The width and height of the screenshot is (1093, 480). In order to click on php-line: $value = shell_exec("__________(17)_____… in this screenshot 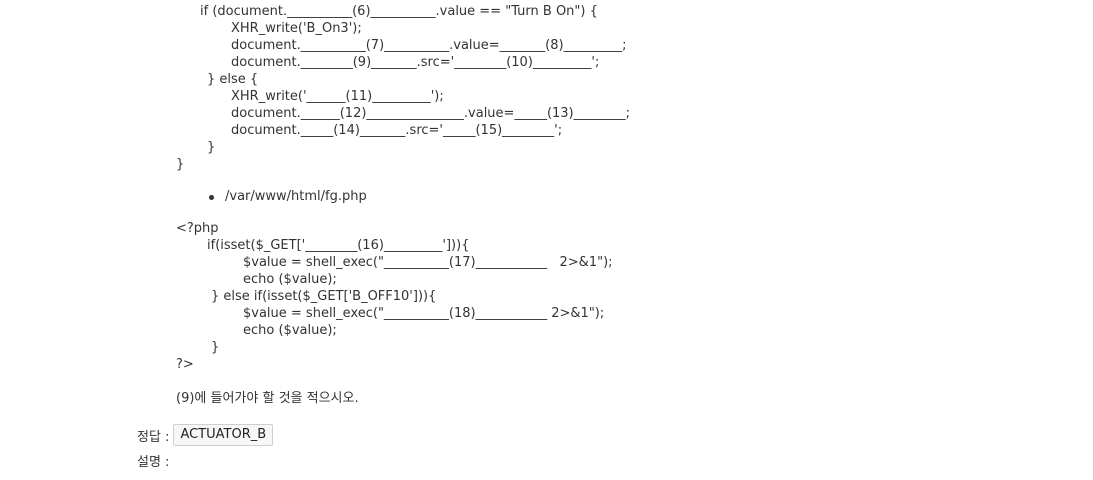, I will do `click(428, 262)`.